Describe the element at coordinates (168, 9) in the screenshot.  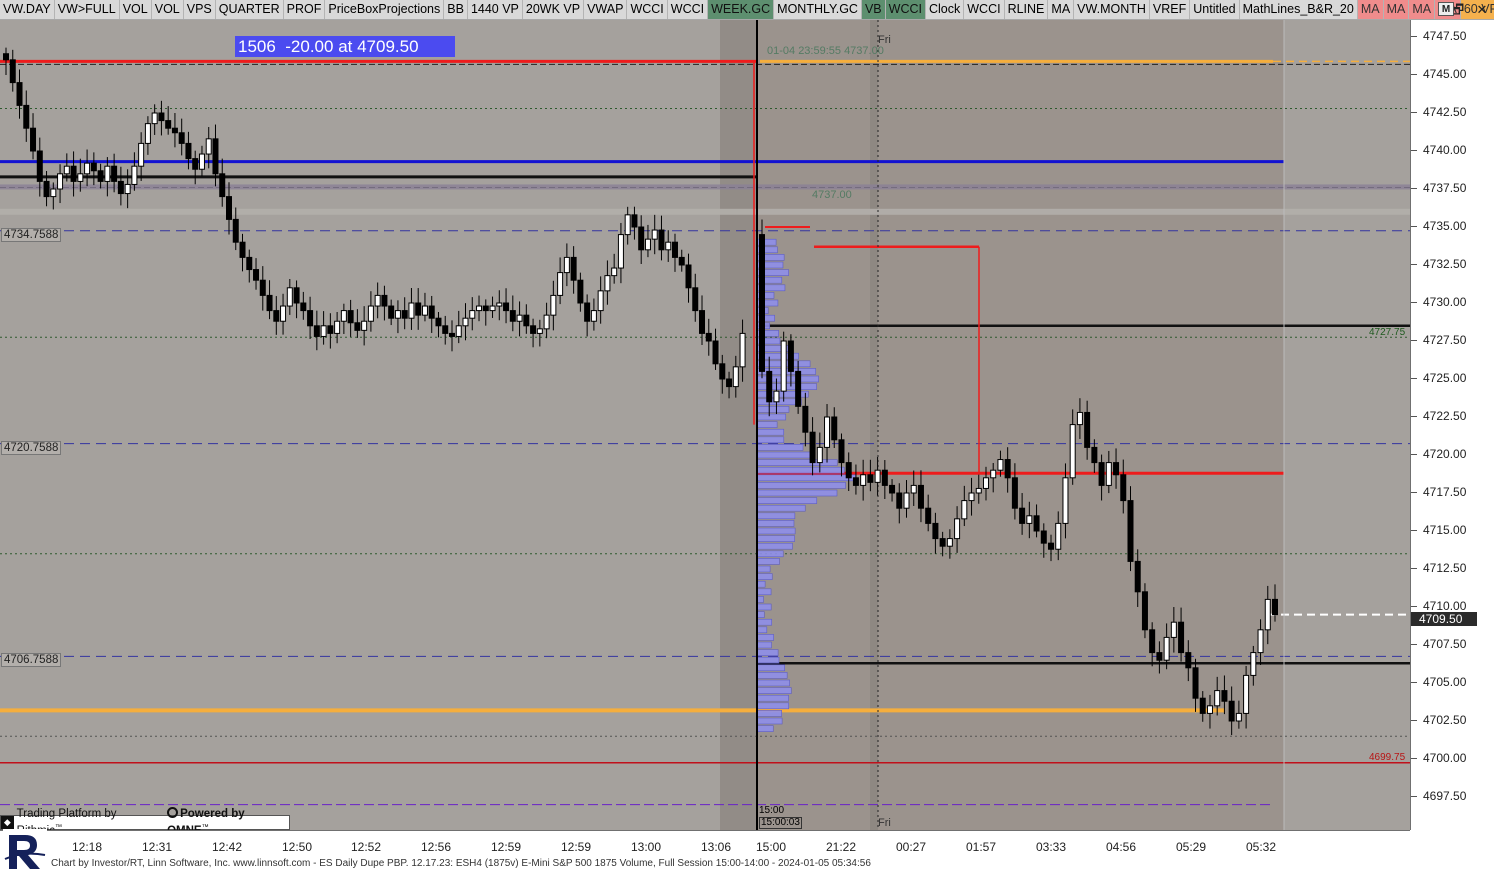
I see `toolbar-button-vol-3: VOL` at that location.